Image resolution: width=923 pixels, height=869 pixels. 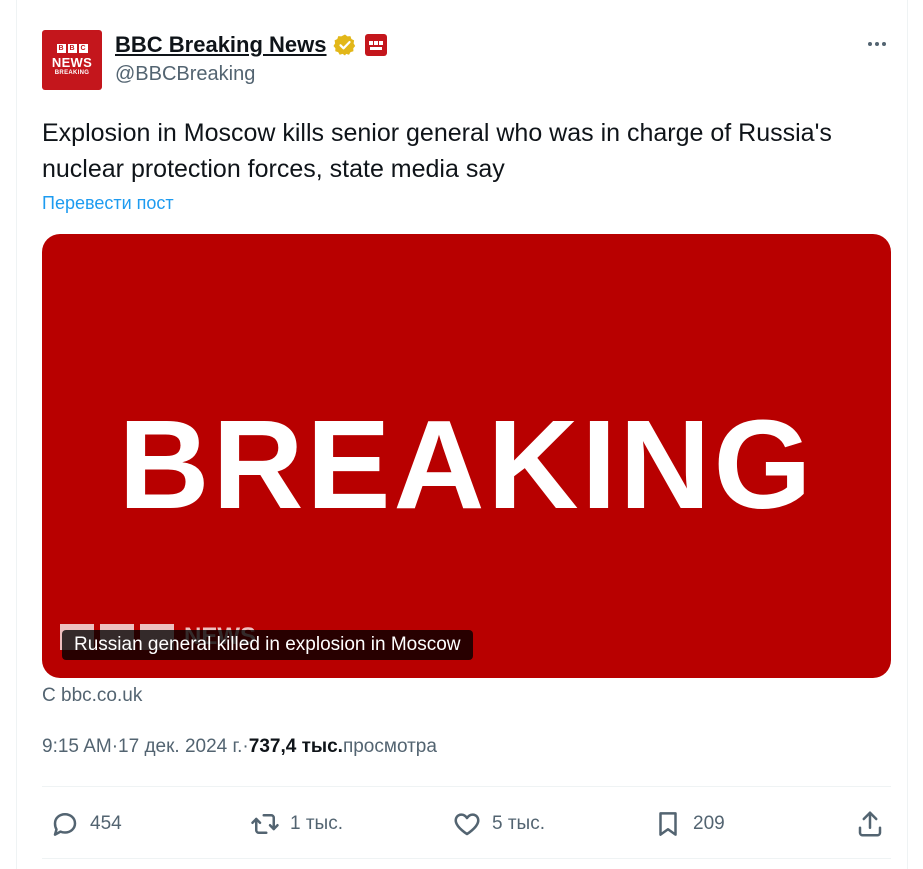 I want to click on tweet-time: 9:15 AM, so click(x=77, y=747).